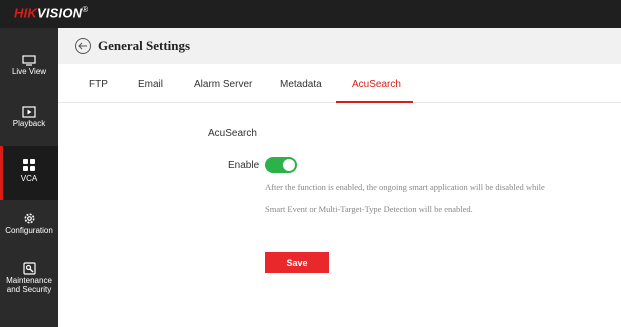 The image size is (621, 327). What do you see at coordinates (244, 165) in the screenshot?
I see `enable-label: Enable` at bounding box center [244, 165].